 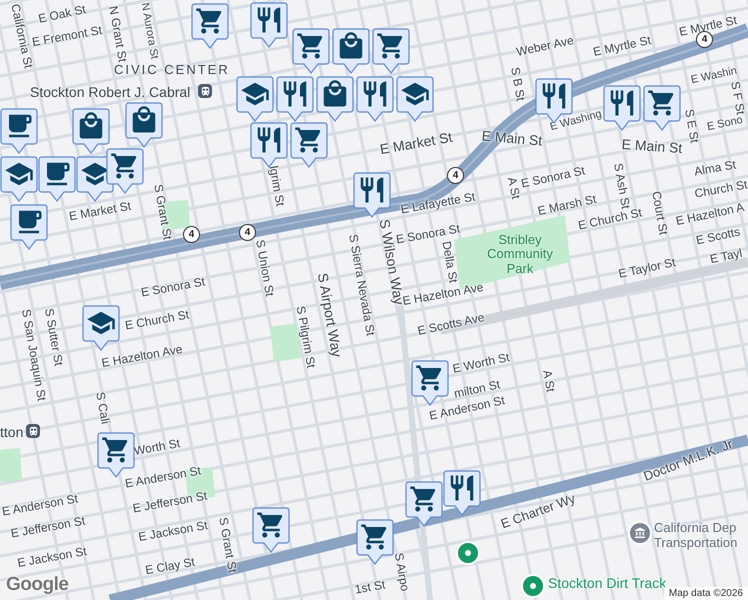 What do you see at coordinates (118, 34) in the screenshot?
I see `street-label: N Grant St` at bounding box center [118, 34].